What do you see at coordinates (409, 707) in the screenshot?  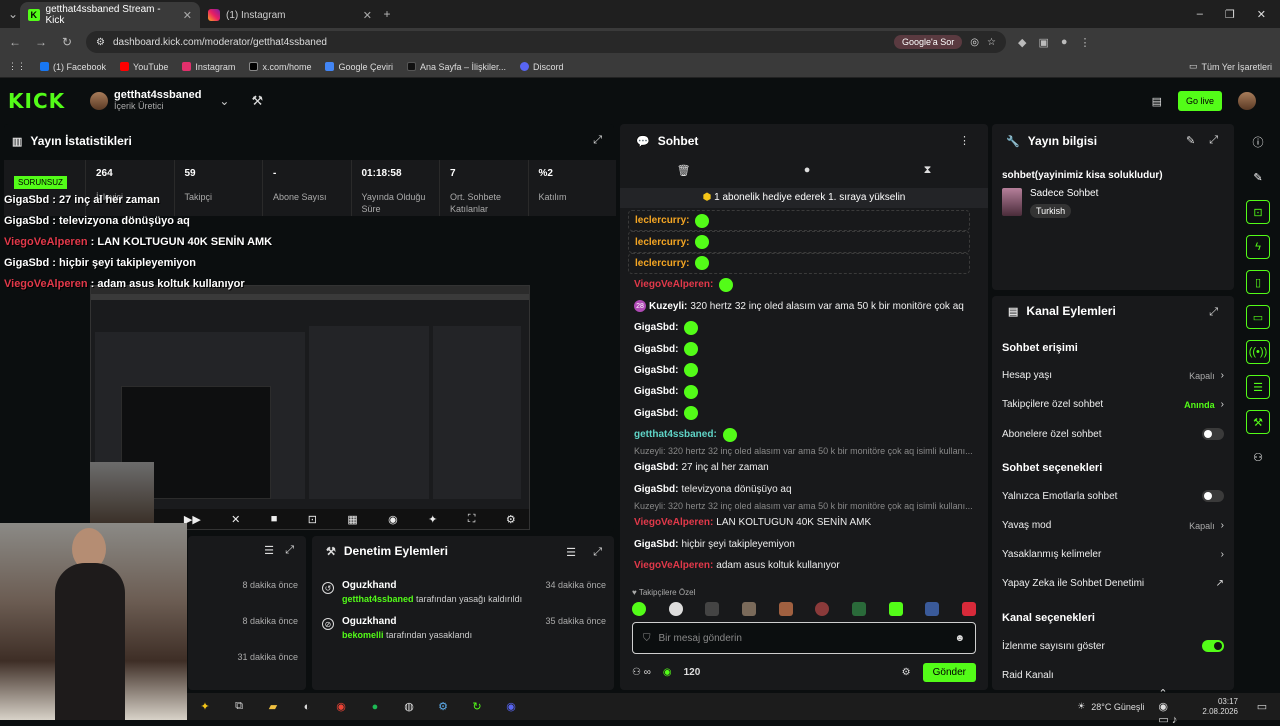 I see `obs-icon: ◍` at bounding box center [409, 707].